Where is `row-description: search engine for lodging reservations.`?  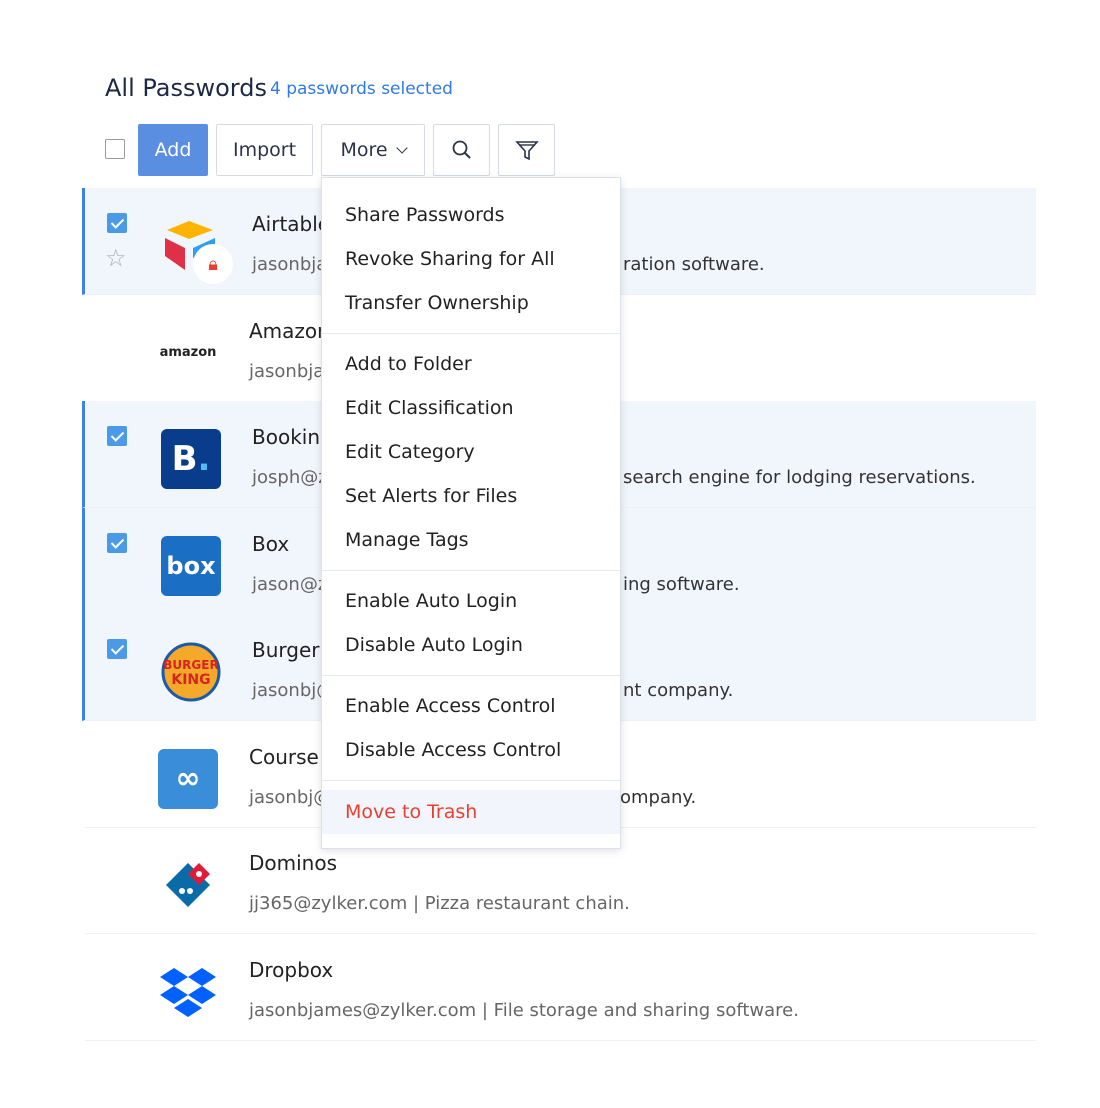
row-description: search engine for lodging reservations. is located at coordinates (799, 477).